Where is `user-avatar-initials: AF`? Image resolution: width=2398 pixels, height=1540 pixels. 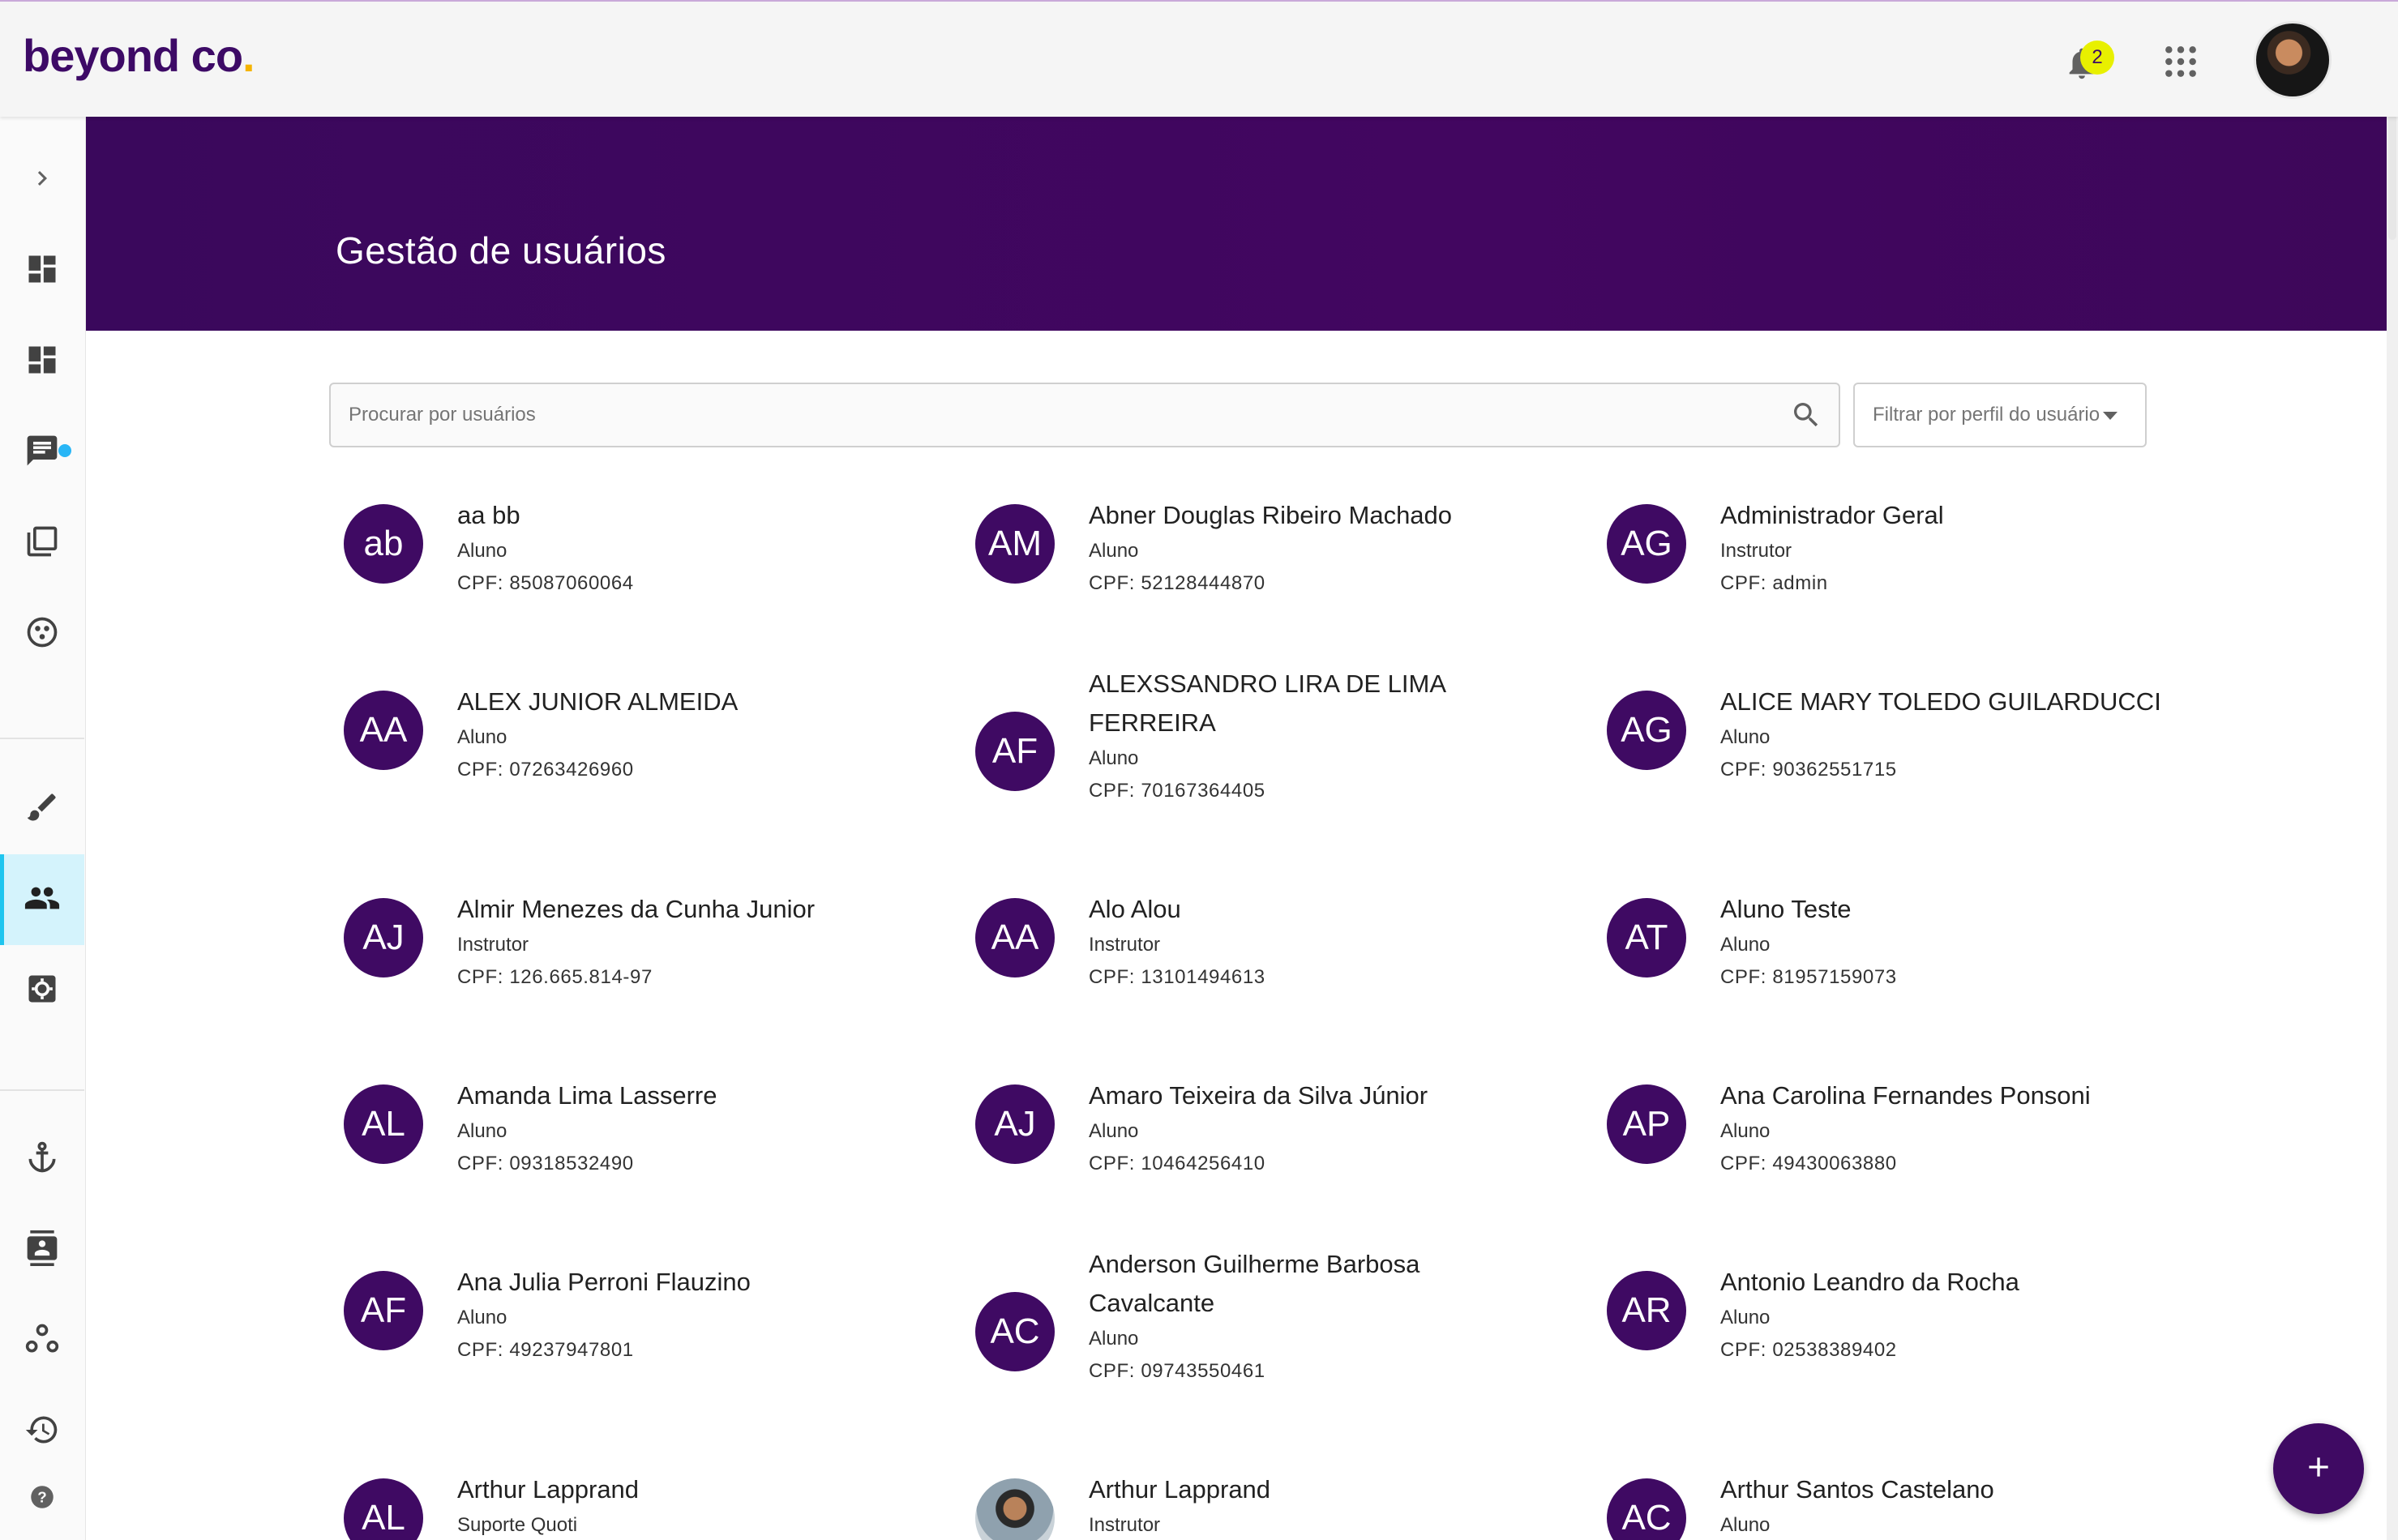
user-avatar-initials: AF is located at coordinates (1015, 751).